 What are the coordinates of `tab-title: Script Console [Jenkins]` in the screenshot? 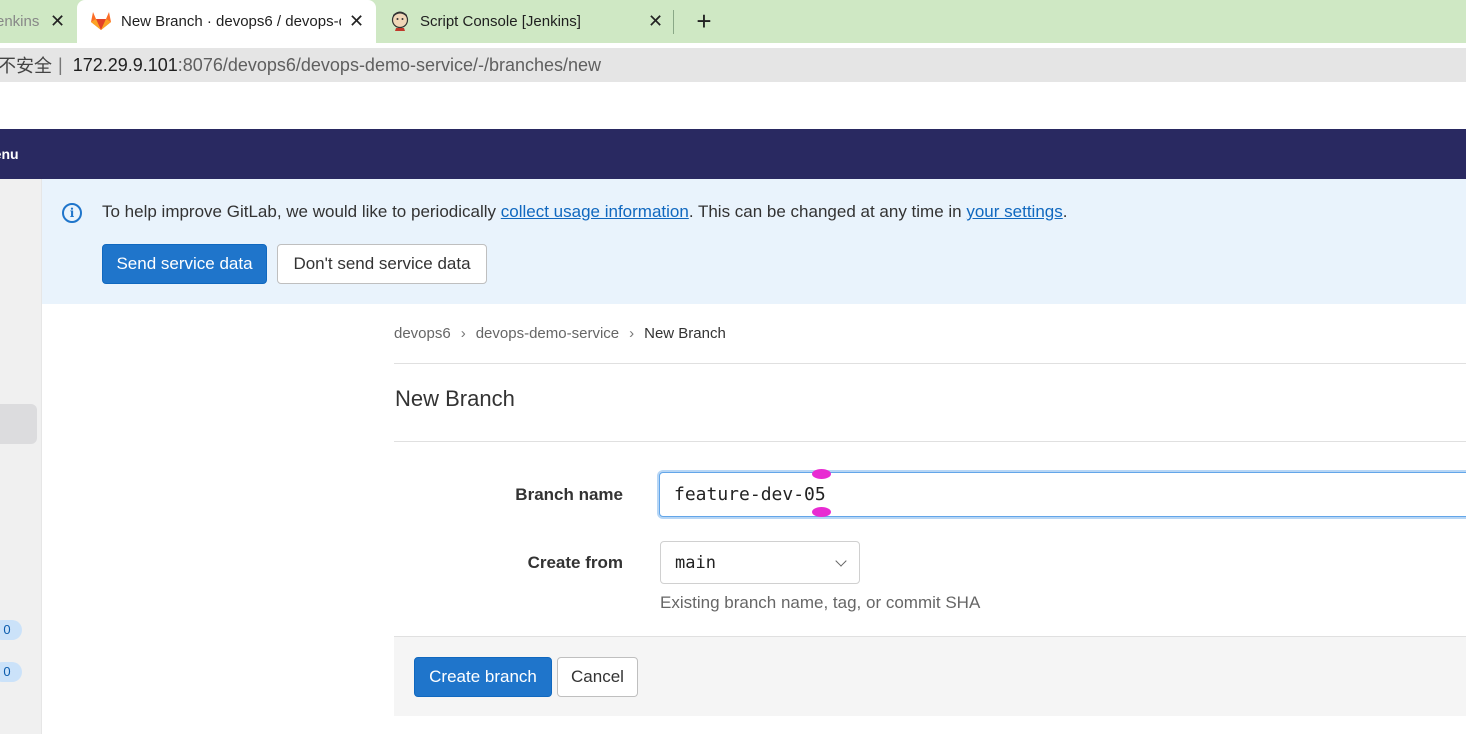 It's located at (500, 21).